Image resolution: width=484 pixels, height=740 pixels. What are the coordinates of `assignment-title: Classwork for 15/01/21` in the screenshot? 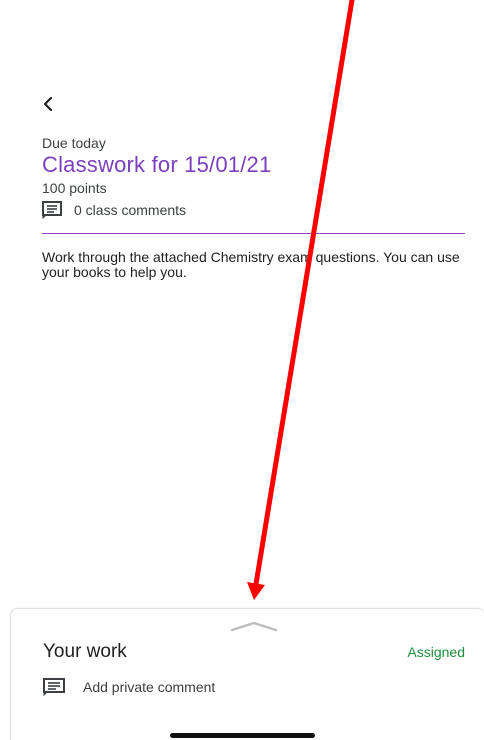 It's located at (157, 164).